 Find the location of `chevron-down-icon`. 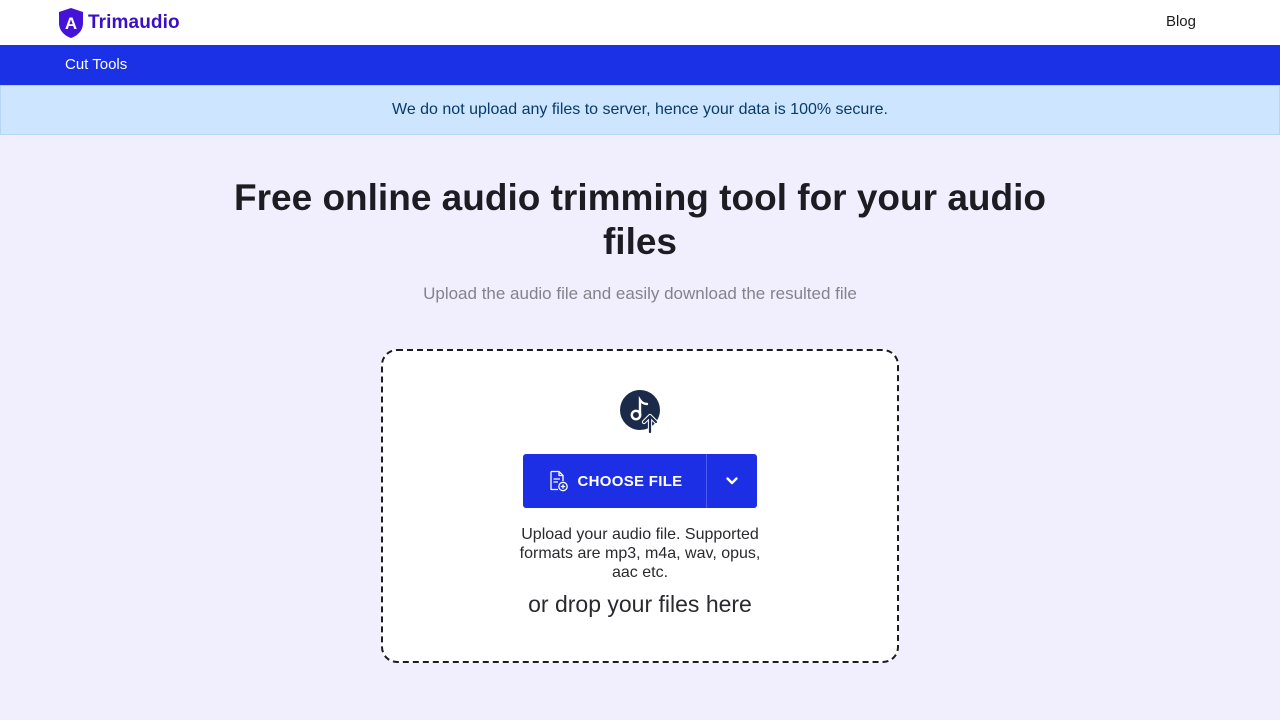

chevron-down-icon is located at coordinates (732, 481).